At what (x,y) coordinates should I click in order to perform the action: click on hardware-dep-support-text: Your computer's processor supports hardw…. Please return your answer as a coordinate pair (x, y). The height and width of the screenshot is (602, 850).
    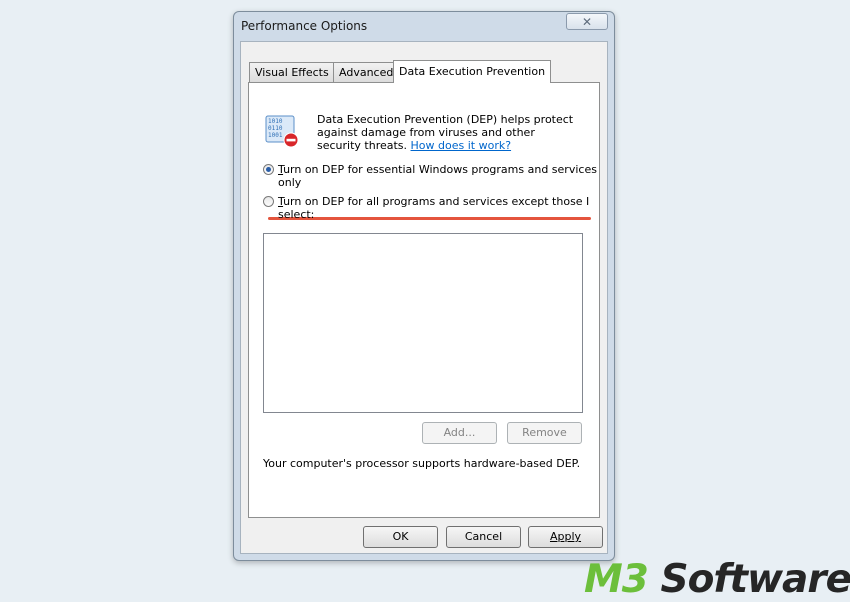
    Looking at the image, I should click on (422, 463).